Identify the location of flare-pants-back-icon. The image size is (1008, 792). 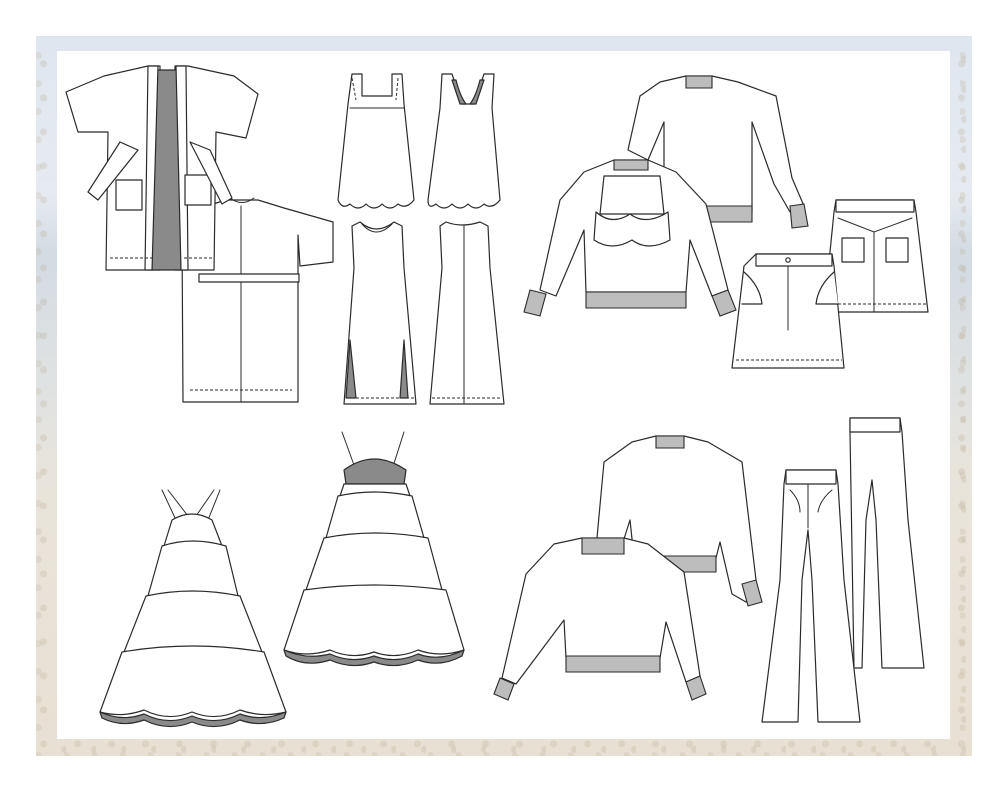
(887, 543).